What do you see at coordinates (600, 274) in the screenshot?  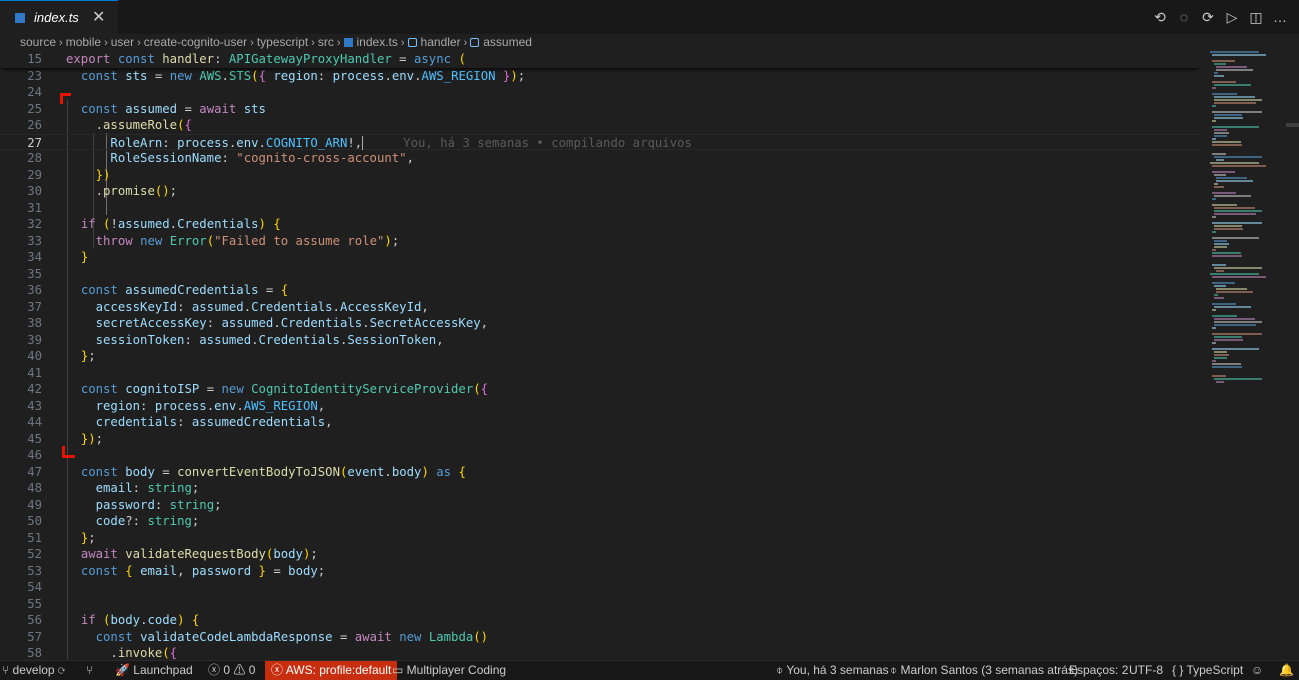 I see `code-line: 35` at bounding box center [600, 274].